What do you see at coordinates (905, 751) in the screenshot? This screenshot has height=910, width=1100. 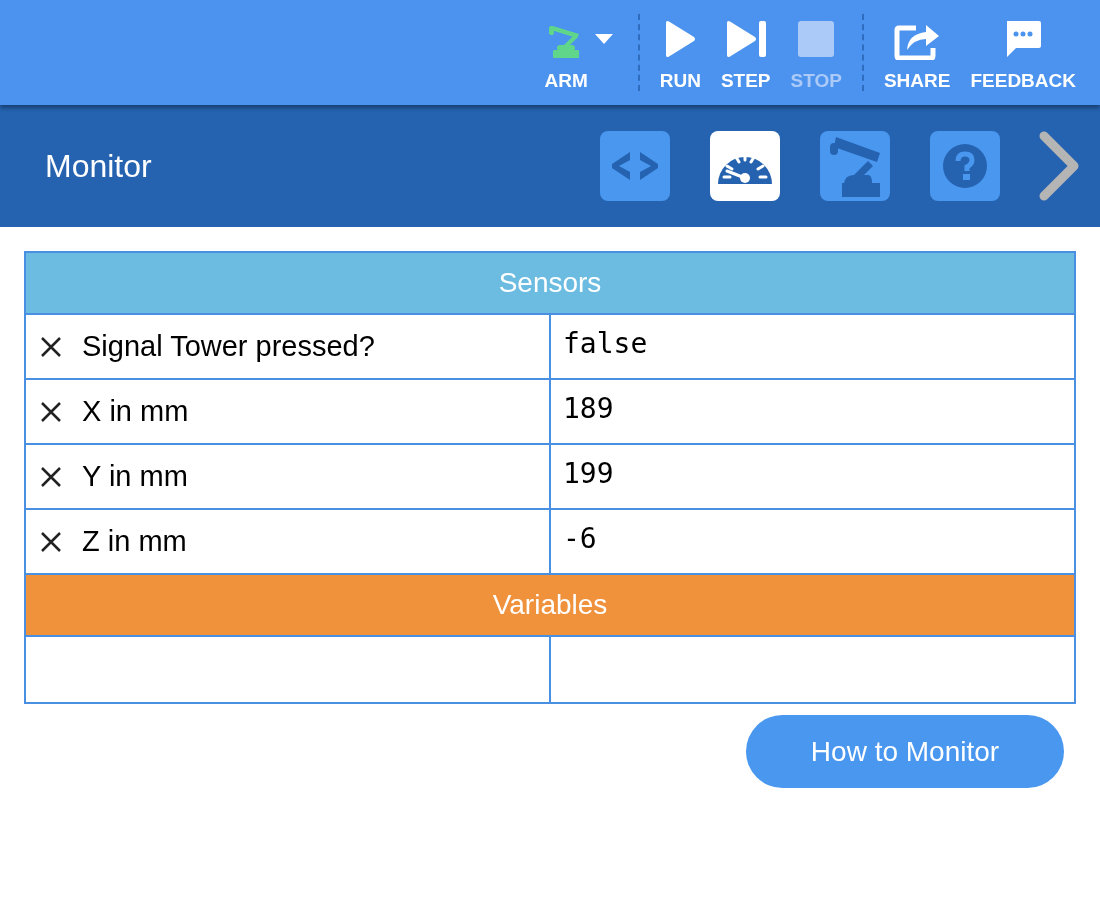 I see `how-to-monitor-button: How to Monitor` at bounding box center [905, 751].